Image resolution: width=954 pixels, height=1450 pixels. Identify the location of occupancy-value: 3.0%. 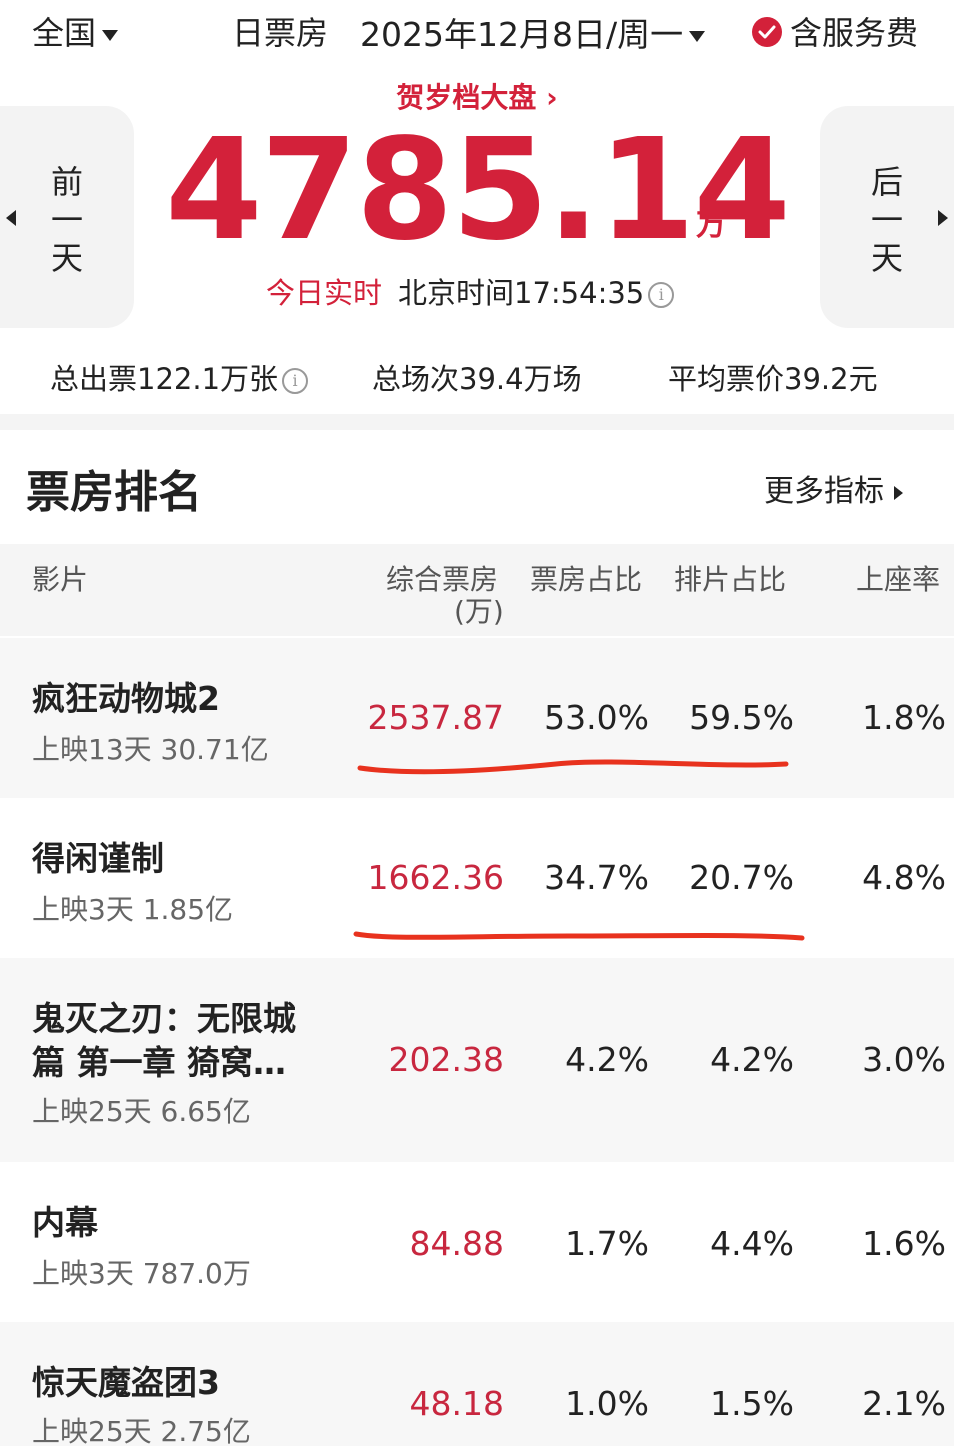
(904, 1059).